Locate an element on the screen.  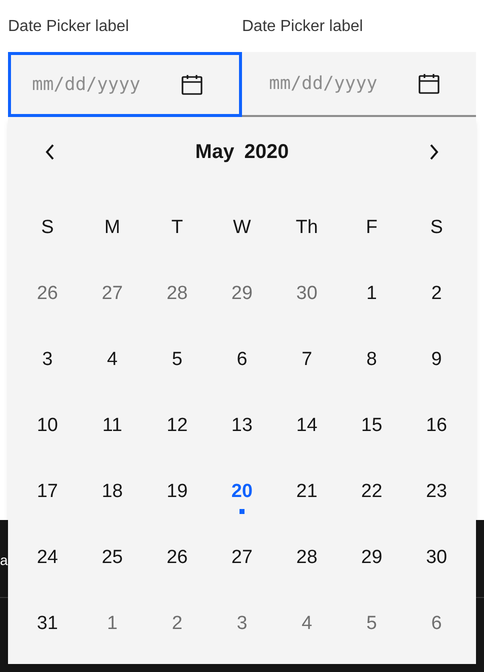
calendar-day: 21 is located at coordinates (307, 492).